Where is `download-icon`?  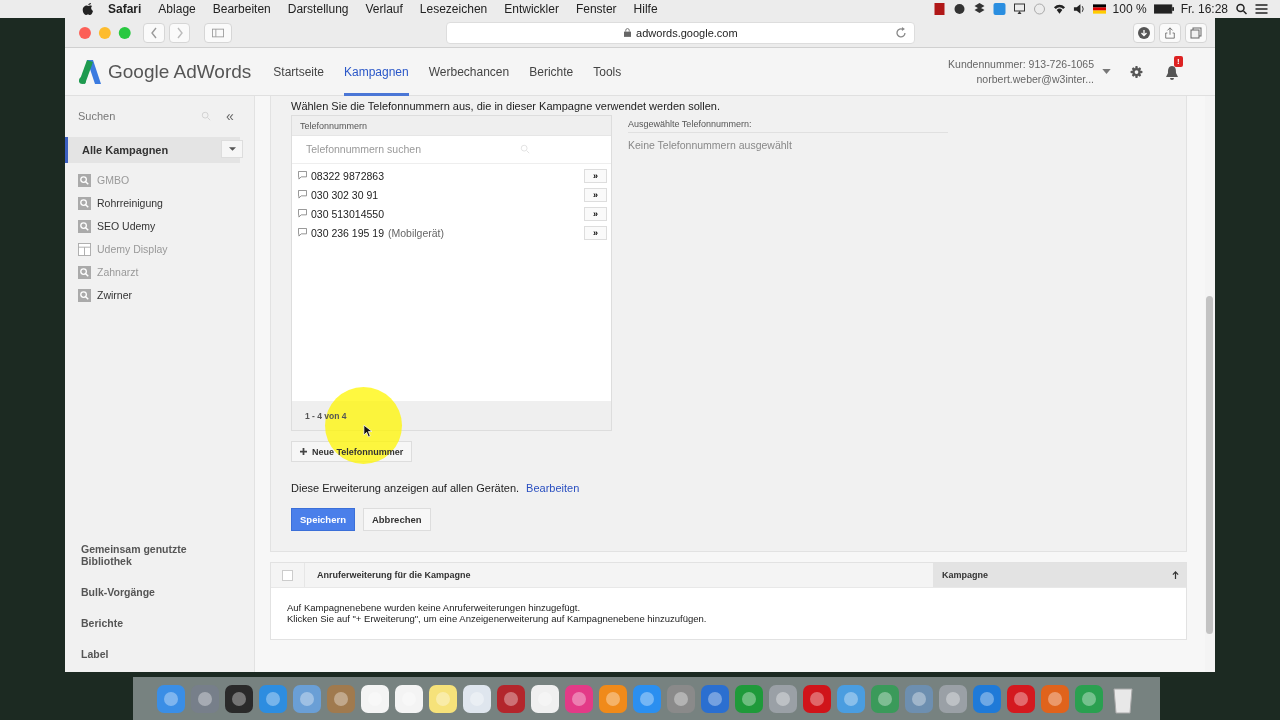 download-icon is located at coordinates (1144, 32).